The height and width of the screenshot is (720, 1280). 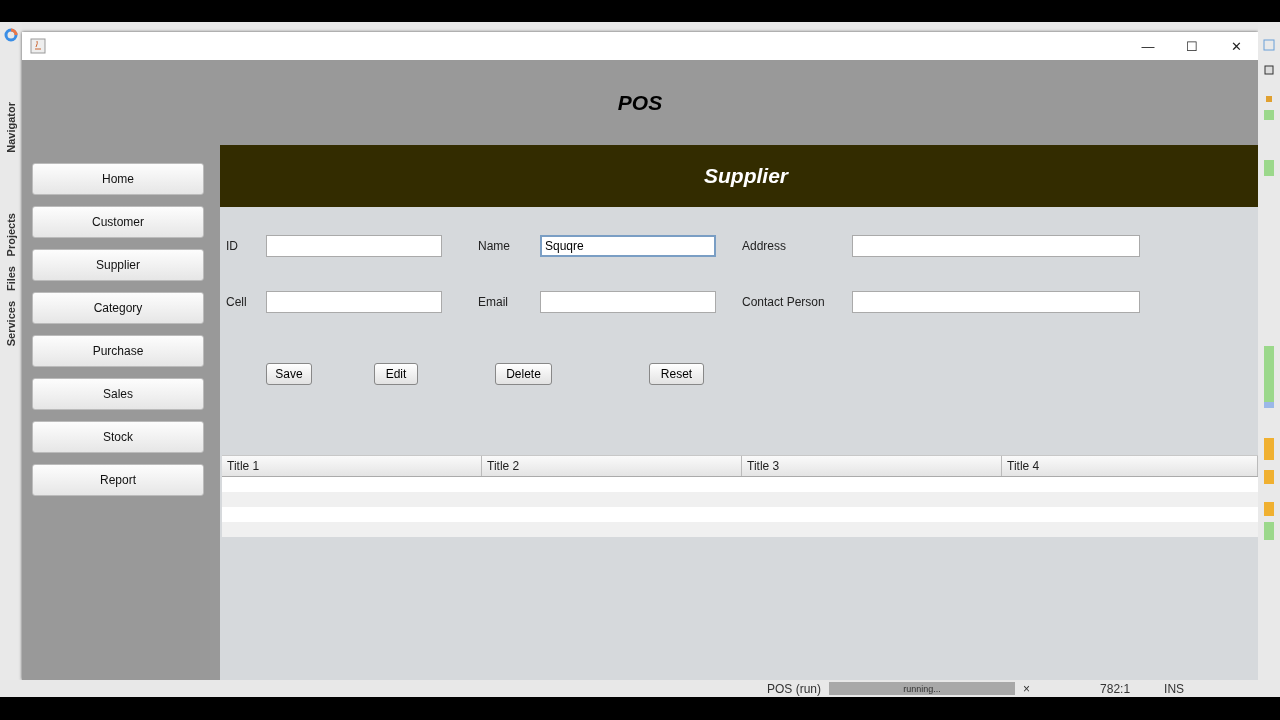 What do you see at coordinates (11, 127) in the screenshot?
I see `side-tab: Navigator` at bounding box center [11, 127].